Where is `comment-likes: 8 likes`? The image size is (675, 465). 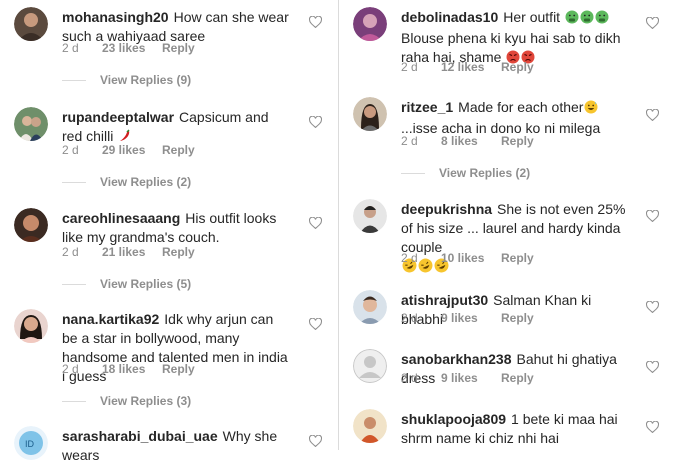 comment-likes: 8 likes is located at coordinates (471, 141).